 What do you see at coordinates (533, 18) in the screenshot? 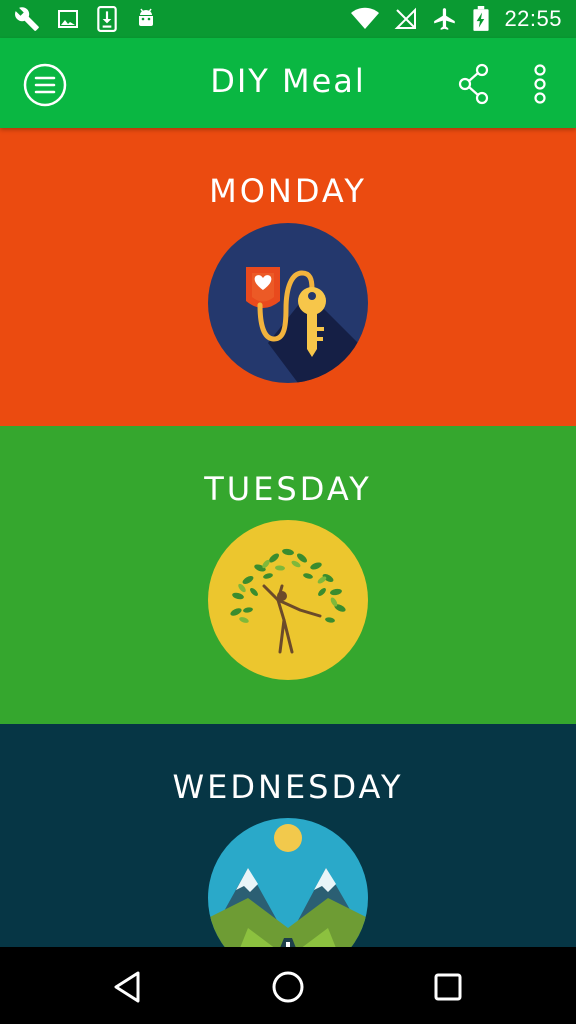
I see `status-time: 22:55` at bounding box center [533, 18].